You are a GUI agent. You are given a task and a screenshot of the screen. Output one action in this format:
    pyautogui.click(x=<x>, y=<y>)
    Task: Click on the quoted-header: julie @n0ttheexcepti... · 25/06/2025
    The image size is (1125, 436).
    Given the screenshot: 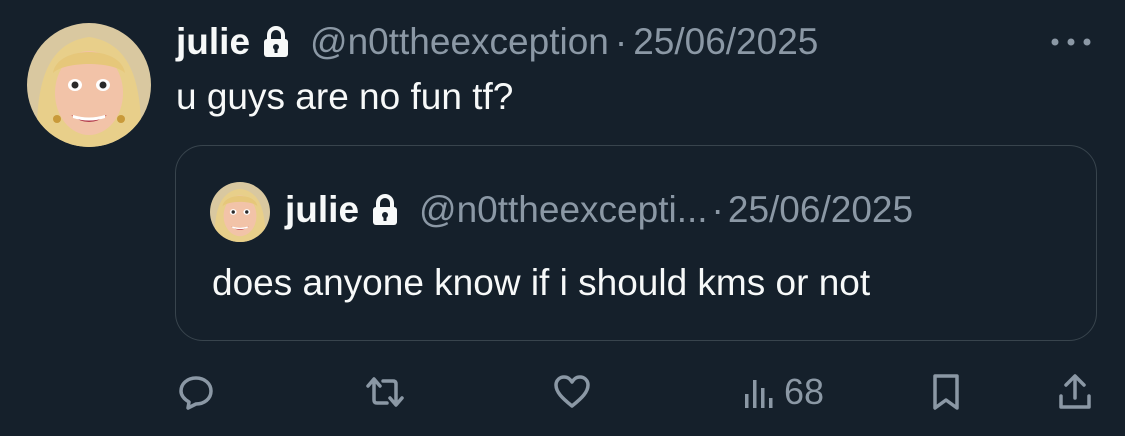 What is the action you would take?
    pyautogui.click(x=599, y=210)
    